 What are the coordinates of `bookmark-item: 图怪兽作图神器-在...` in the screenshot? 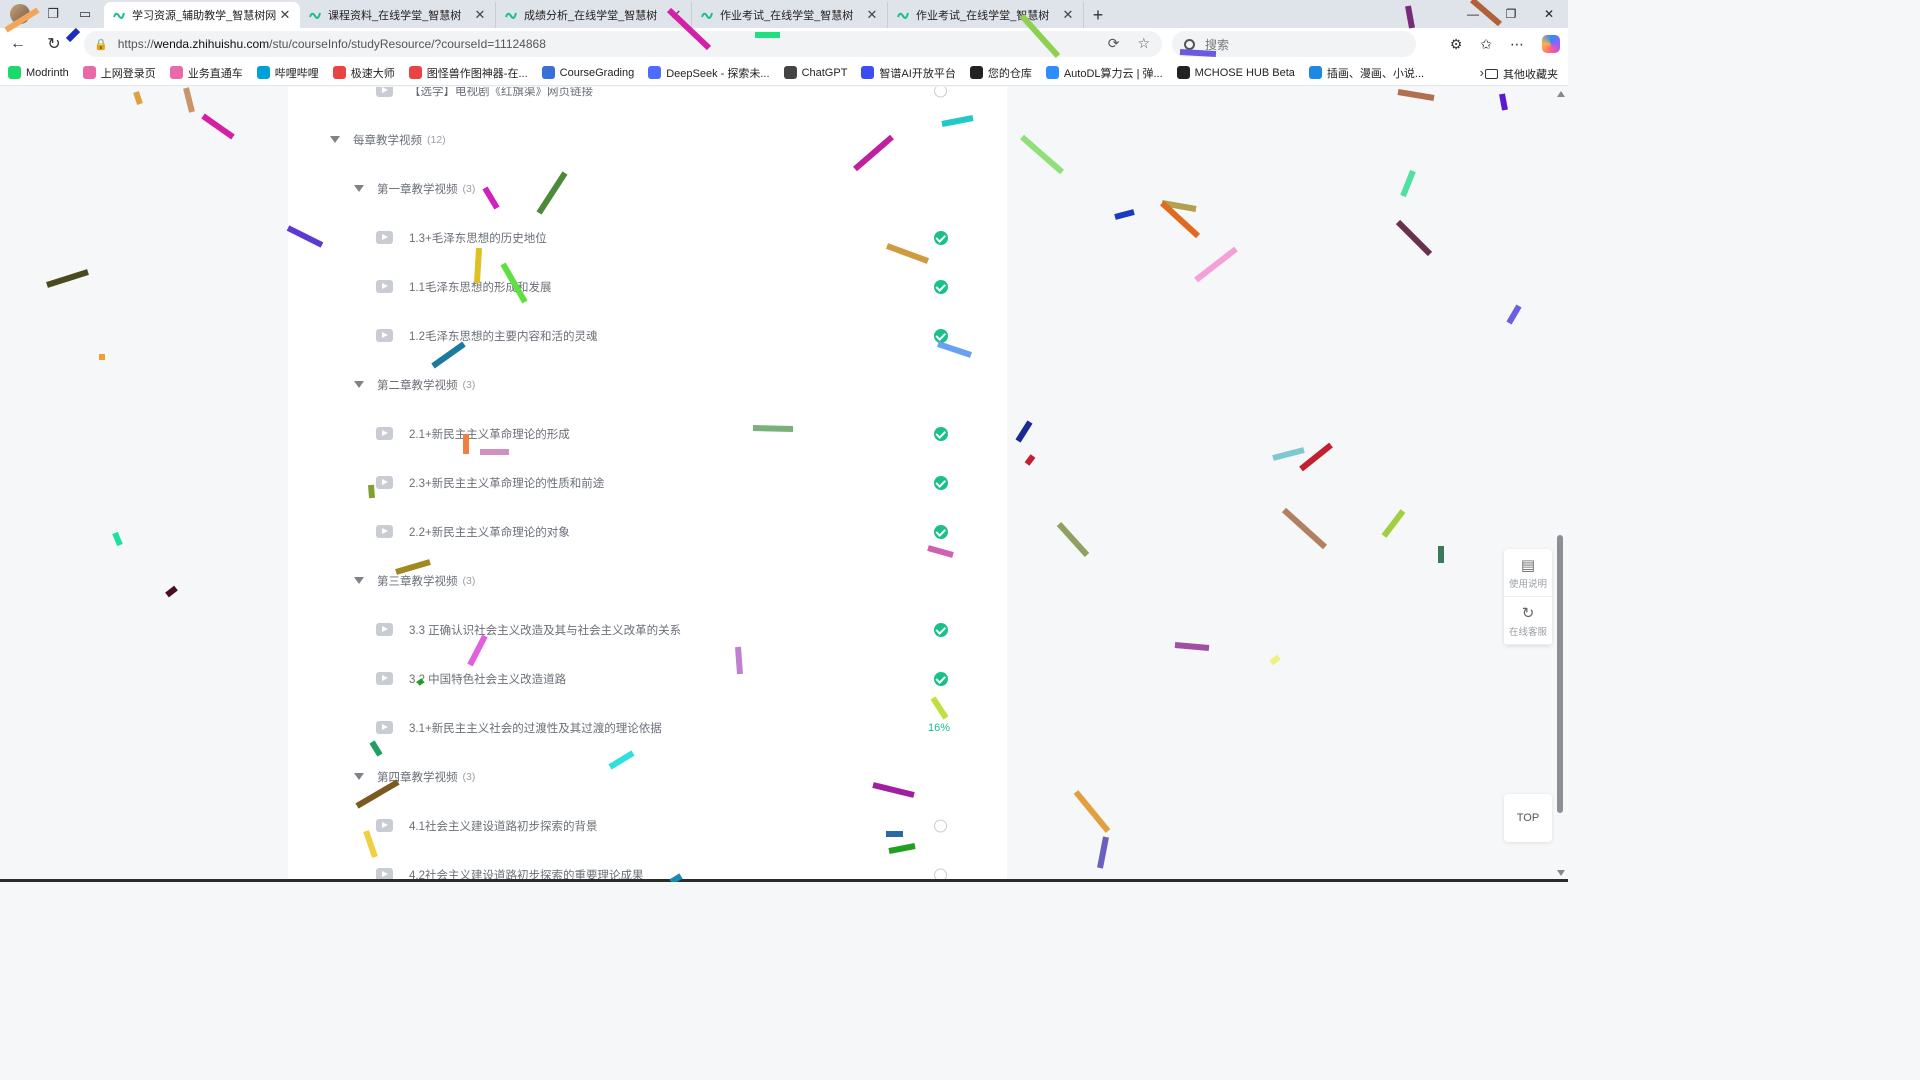 It's located at (468, 73).